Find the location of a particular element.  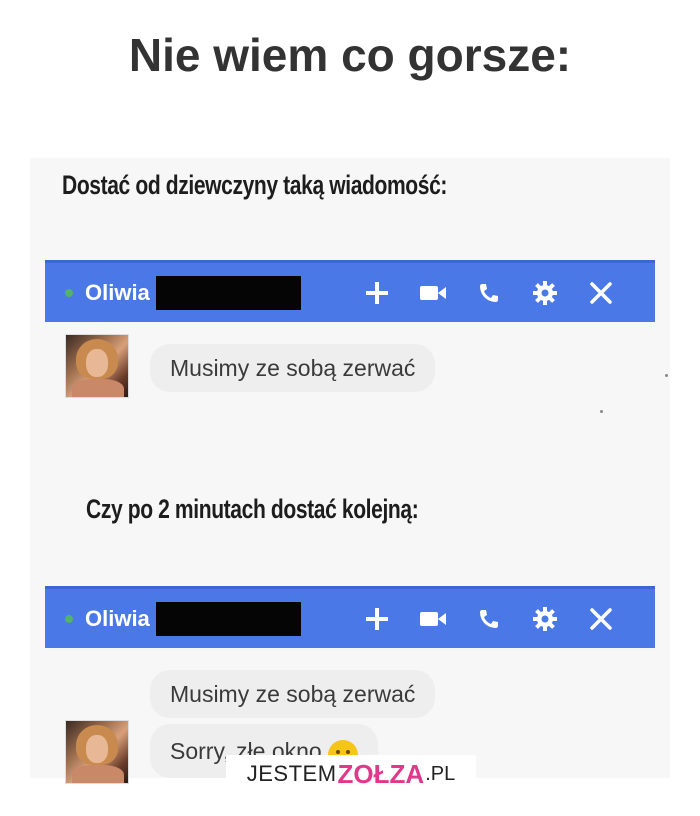

site-watermark: JESTEM ZOŁZA .PL is located at coordinates (351, 774).